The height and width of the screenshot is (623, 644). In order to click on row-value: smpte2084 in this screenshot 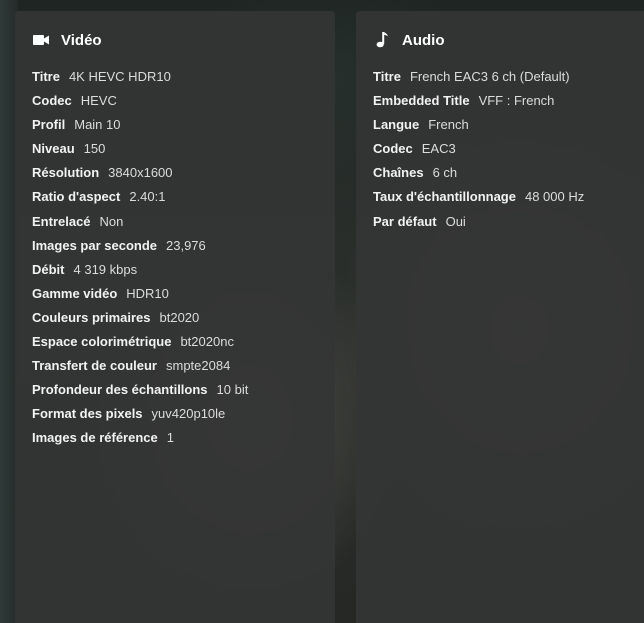, I will do `click(198, 366)`.